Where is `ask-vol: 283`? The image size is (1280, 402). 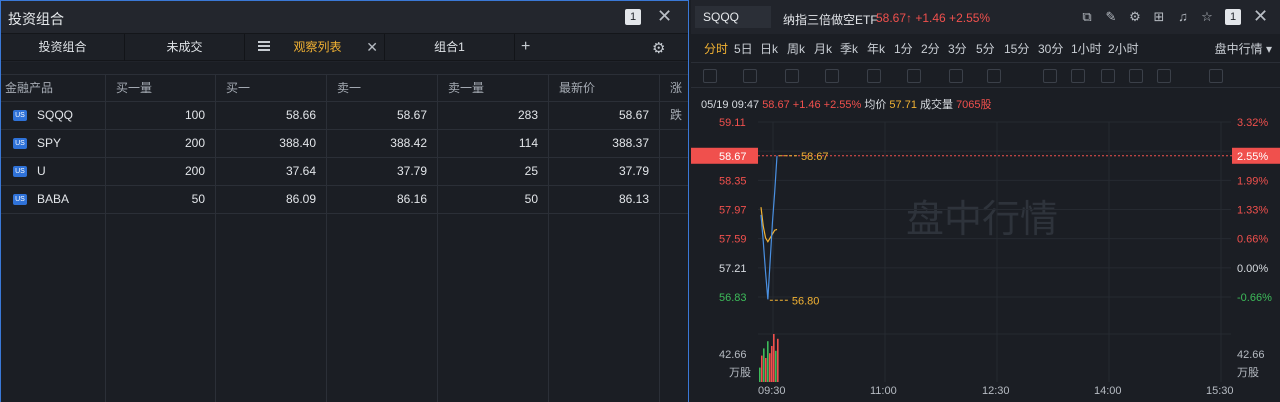
ask-vol: 283 is located at coordinates (527, 115).